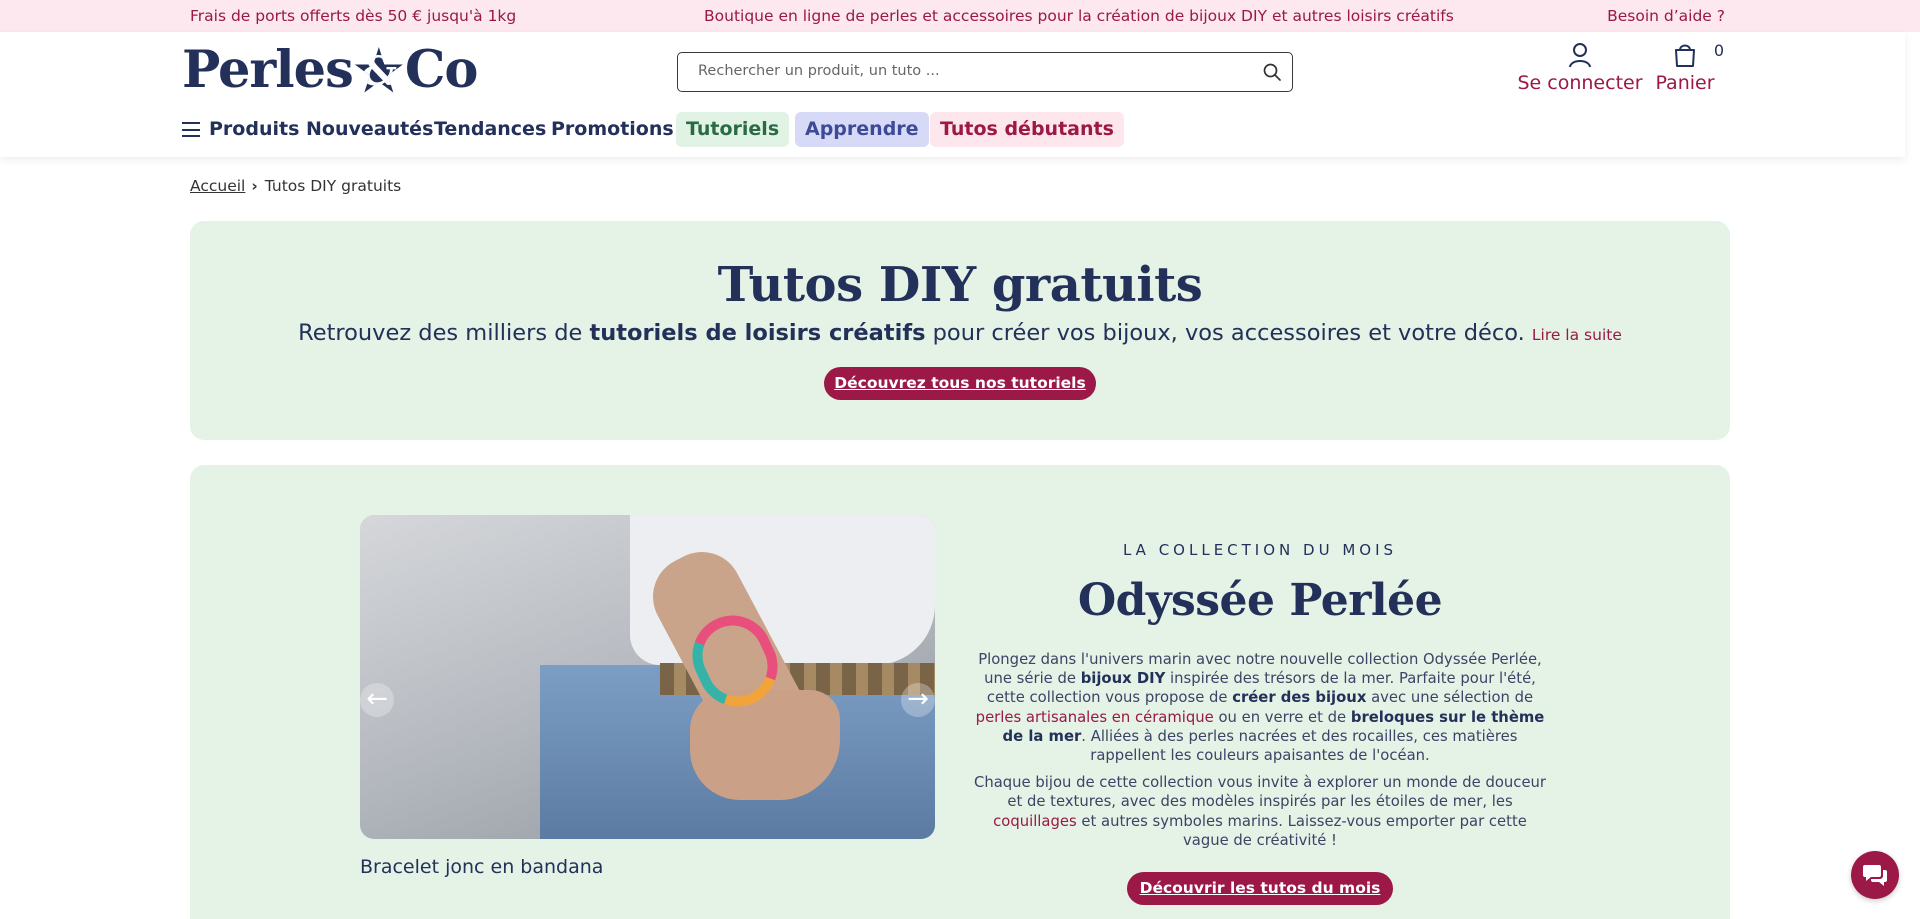  Describe the element at coordinates (377, 700) in the screenshot. I see `carousel-prev-arrow-icon: ←` at that location.